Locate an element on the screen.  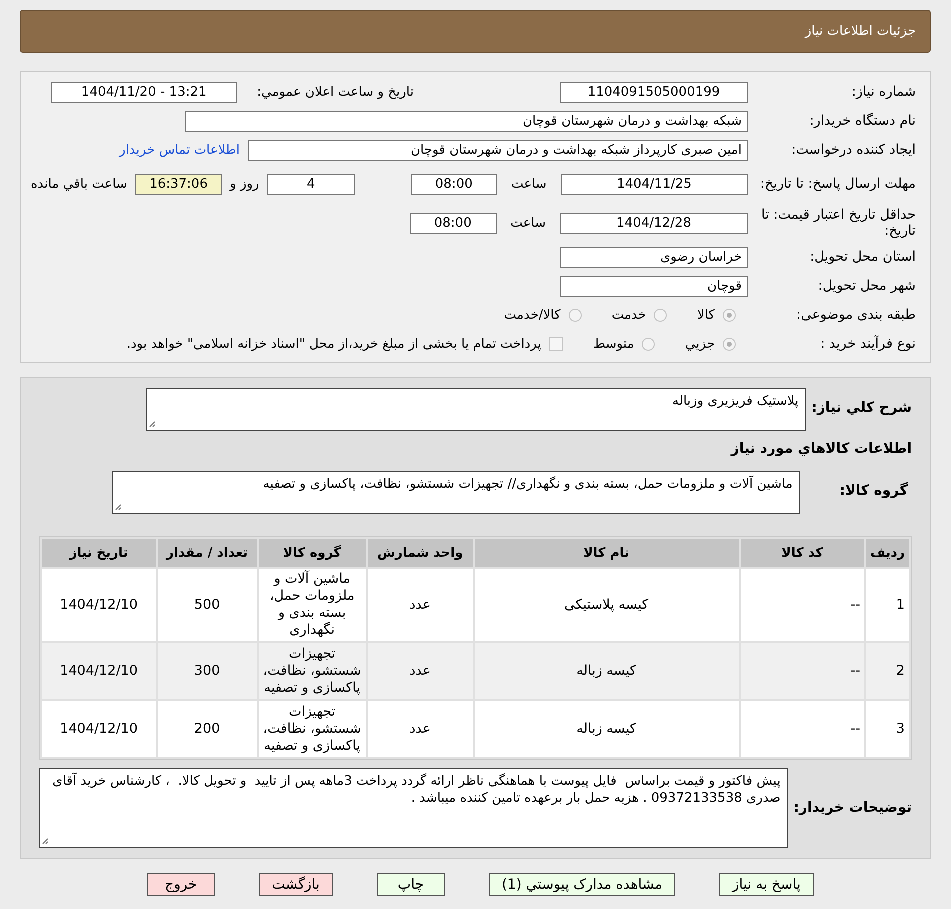
days-field: 4 is located at coordinates (311, 184).